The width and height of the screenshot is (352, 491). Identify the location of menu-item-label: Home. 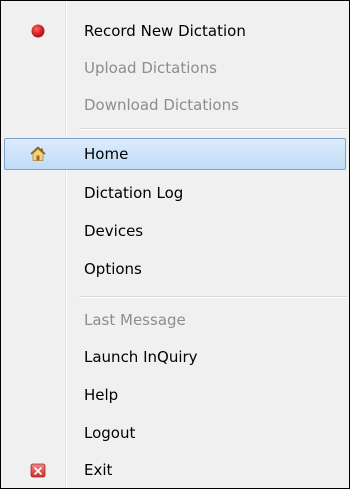
(106, 154).